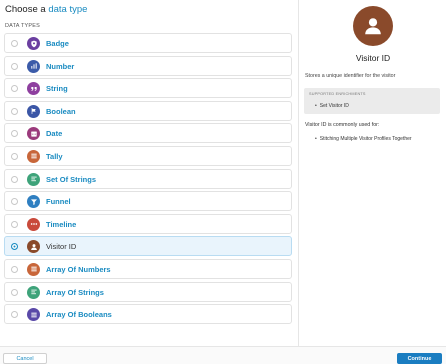 The width and height of the screenshot is (446, 364). What do you see at coordinates (148, 268) in the screenshot?
I see `type-option-array-of-numbers: Array Of Numbers` at bounding box center [148, 268].